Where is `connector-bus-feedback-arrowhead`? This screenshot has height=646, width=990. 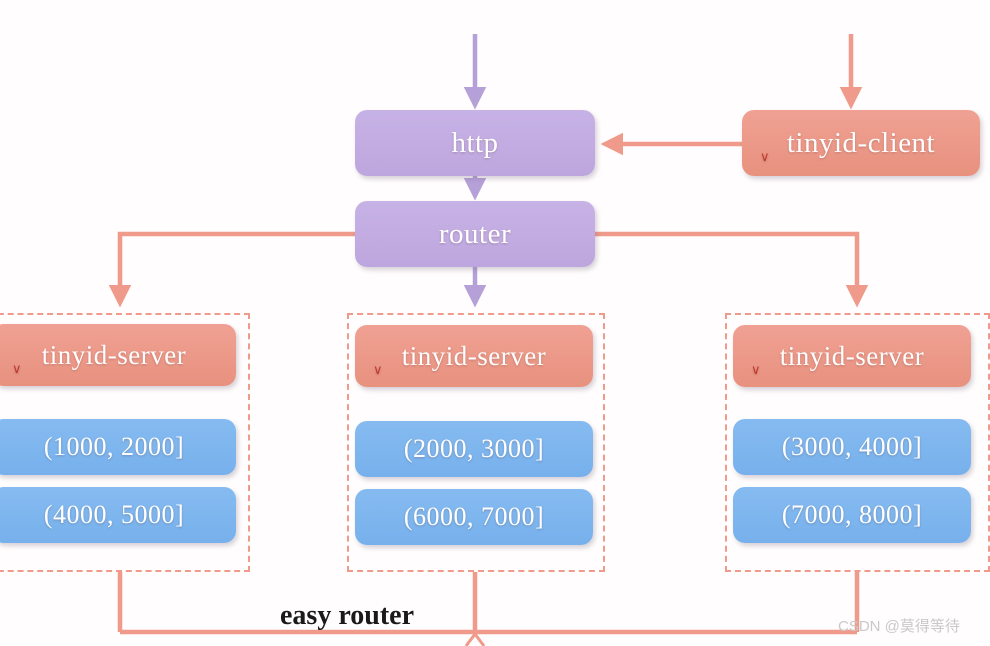
connector-bus-feedback-arrowhead is located at coordinates (475, 638).